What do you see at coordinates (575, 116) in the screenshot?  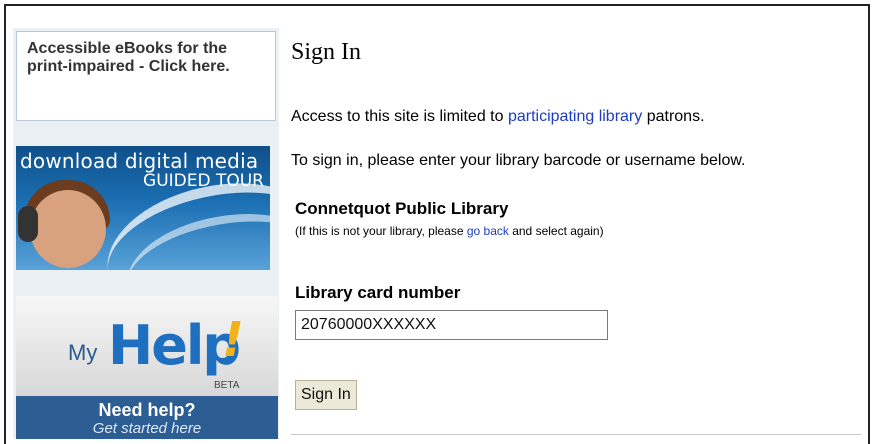 I see `participating-library-link: participating library` at bounding box center [575, 116].